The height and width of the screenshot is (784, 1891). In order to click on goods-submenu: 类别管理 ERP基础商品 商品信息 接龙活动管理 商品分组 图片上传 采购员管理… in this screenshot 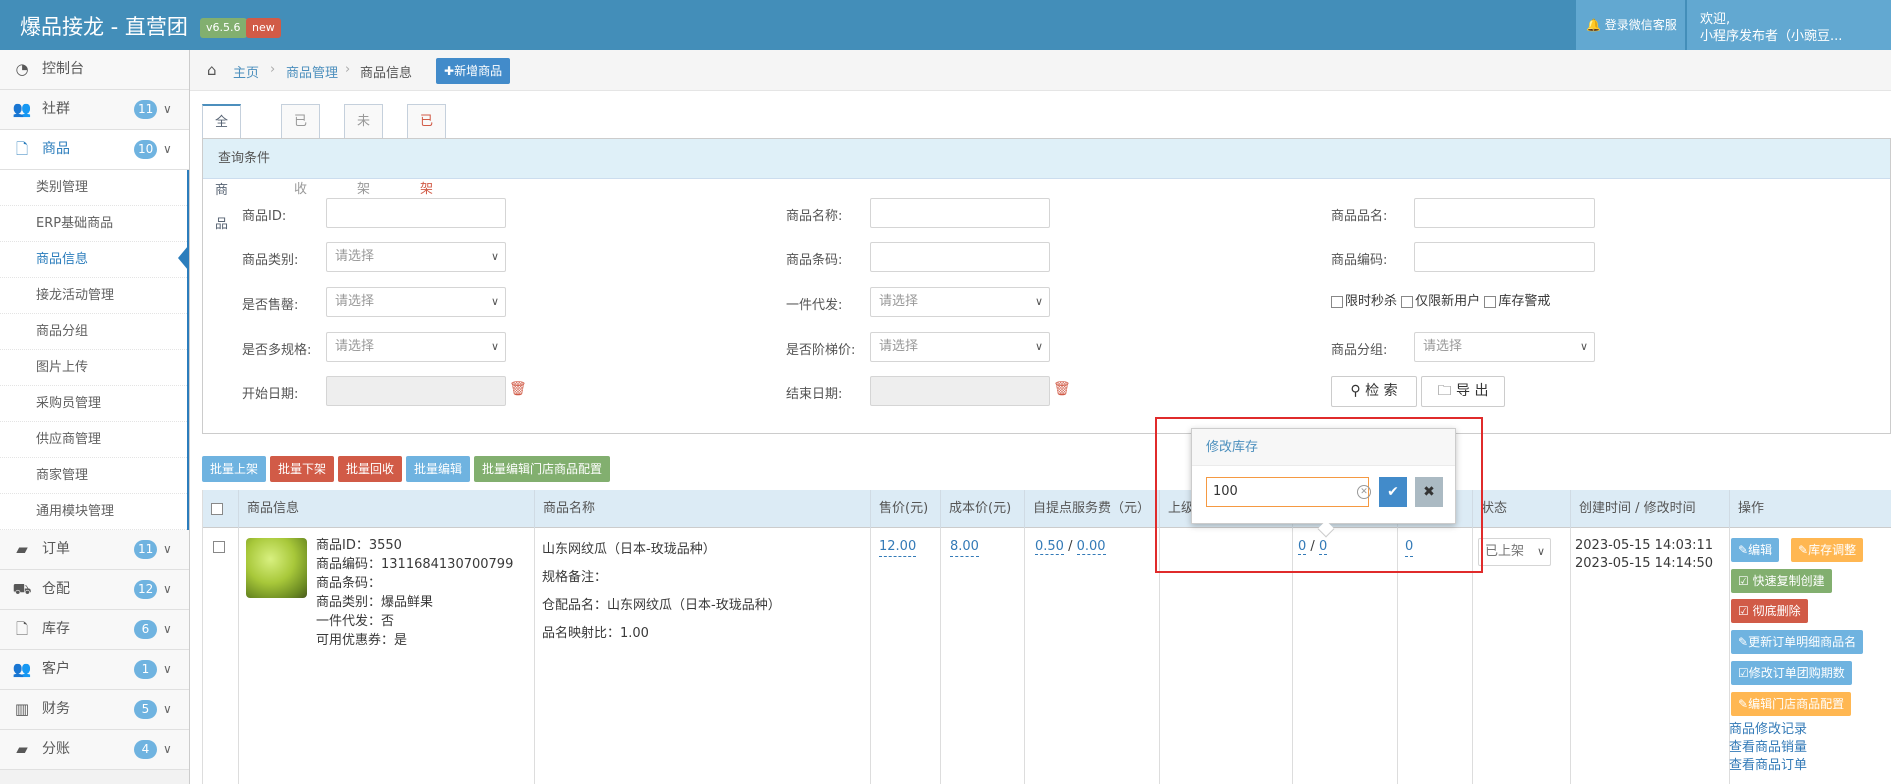, I will do `click(94, 350)`.